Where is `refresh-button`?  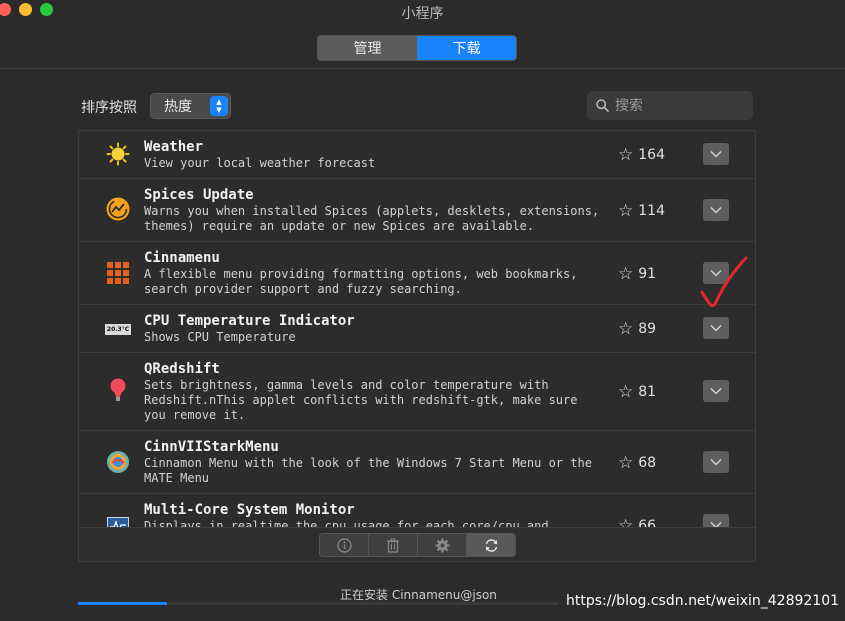
refresh-button is located at coordinates (491, 545).